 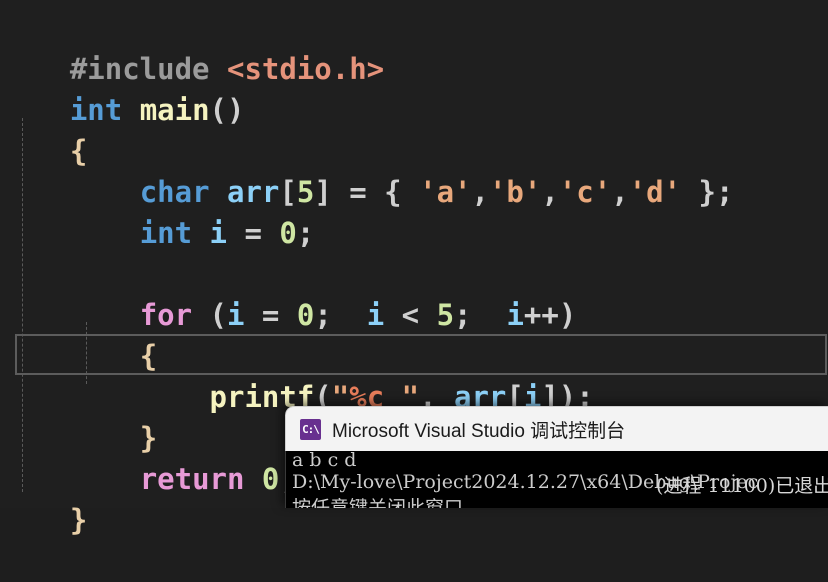 What do you see at coordinates (324, 461) in the screenshot?
I see `console-program-output: a b c d` at bounding box center [324, 461].